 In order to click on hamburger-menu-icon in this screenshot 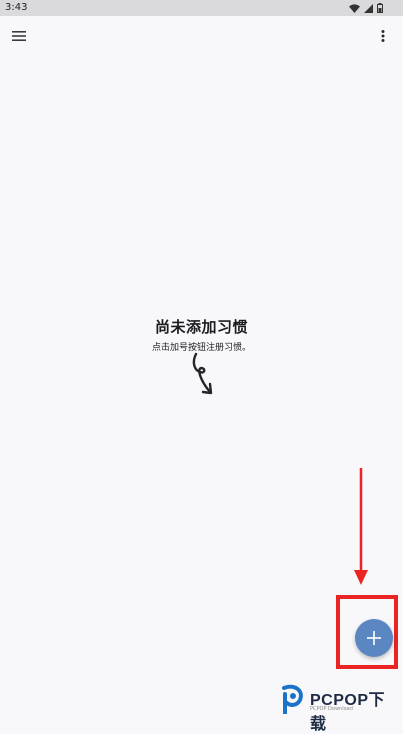, I will do `click(19, 36)`.